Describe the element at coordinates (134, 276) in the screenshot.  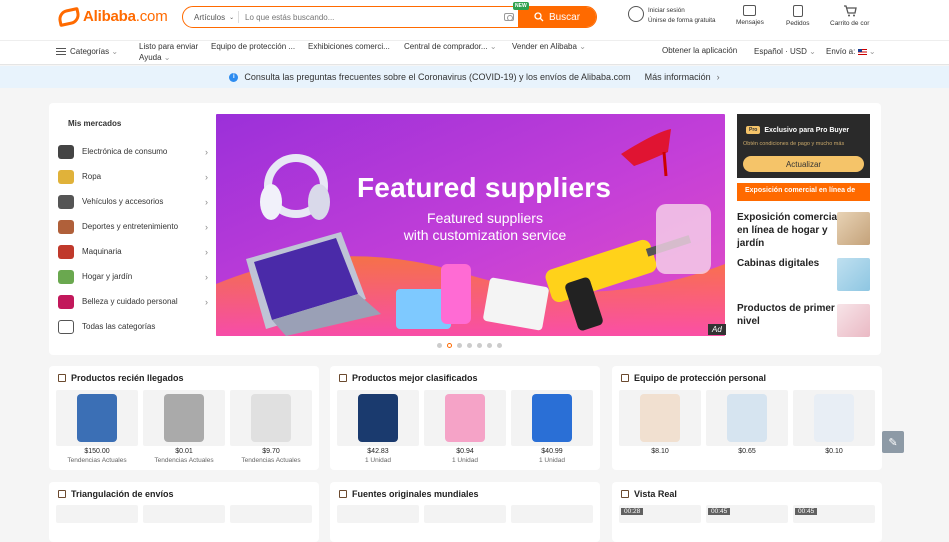
I see `market-item: Hogar y jardín ›` at that location.